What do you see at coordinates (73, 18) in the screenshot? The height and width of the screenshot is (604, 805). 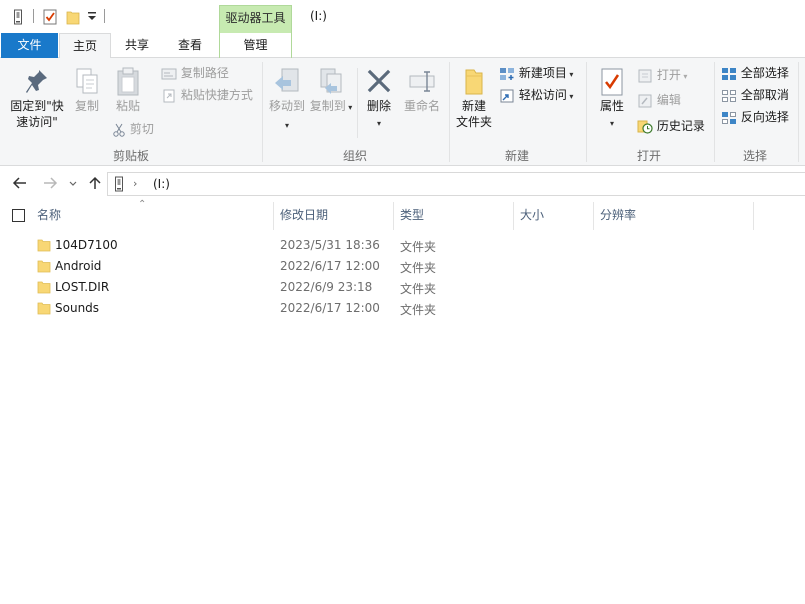 I see `new-folder-icon` at bounding box center [73, 18].